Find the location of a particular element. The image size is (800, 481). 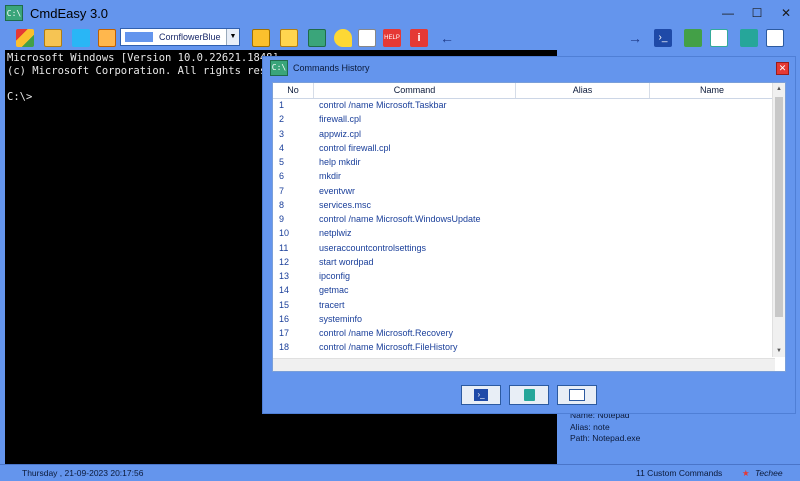

window-title: CmdEasy 3.0 is located at coordinates (69, 13).